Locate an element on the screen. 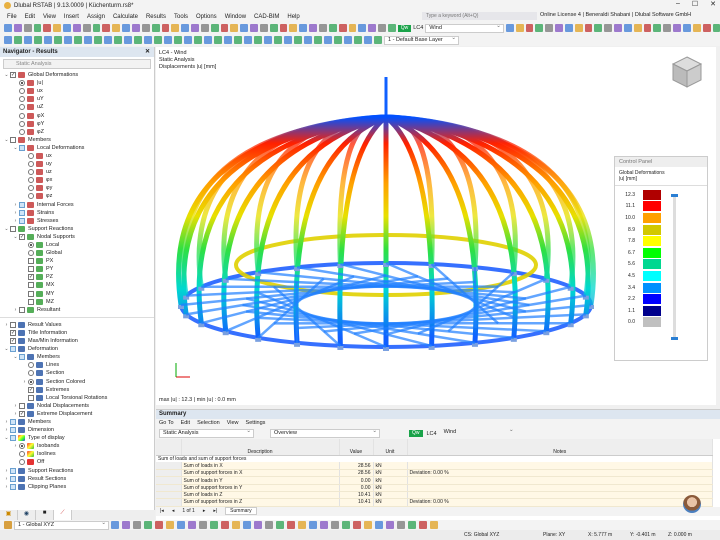 This screenshot has width=720, height=540. tree-item: › Clipping Planes is located at coordinates (77, 487).